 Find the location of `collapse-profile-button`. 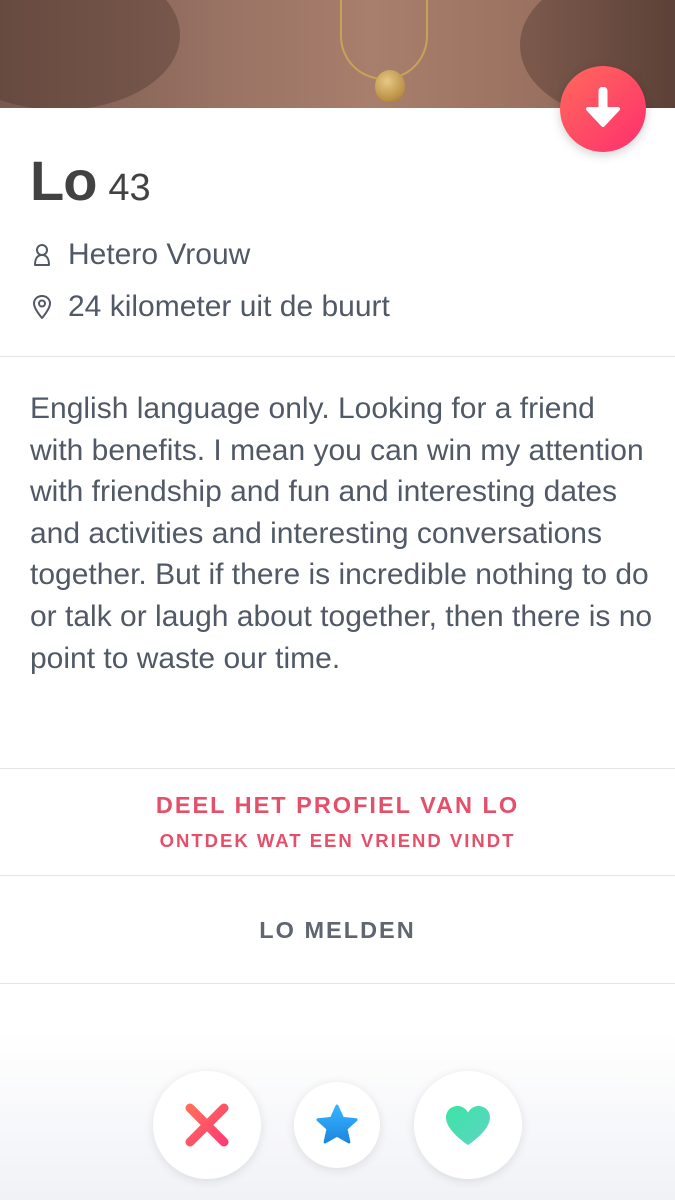

collapse-profile-button is located at coordinates (603, 109).